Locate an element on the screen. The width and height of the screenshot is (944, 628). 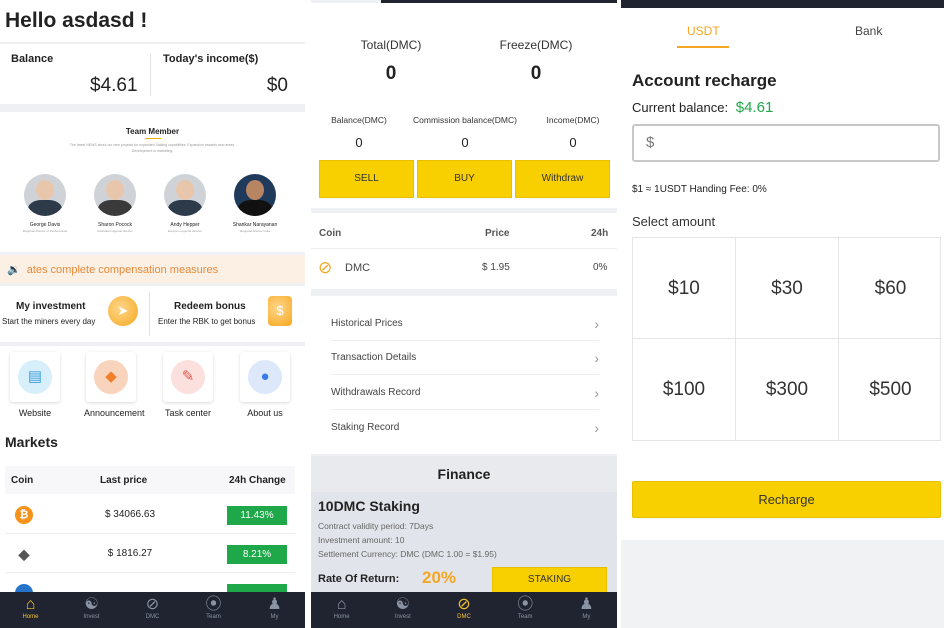
tab-usdt: USDT is located at coordinates (703, 31).